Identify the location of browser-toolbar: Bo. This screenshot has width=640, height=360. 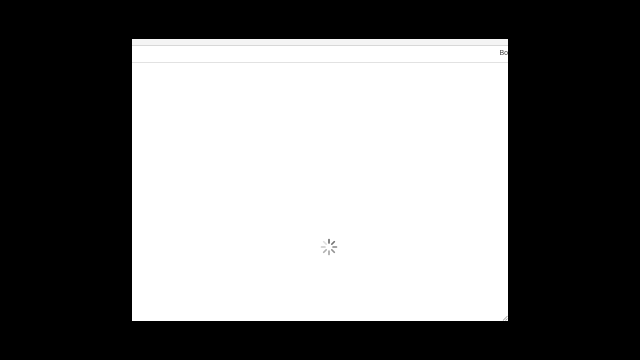
(320, 54).